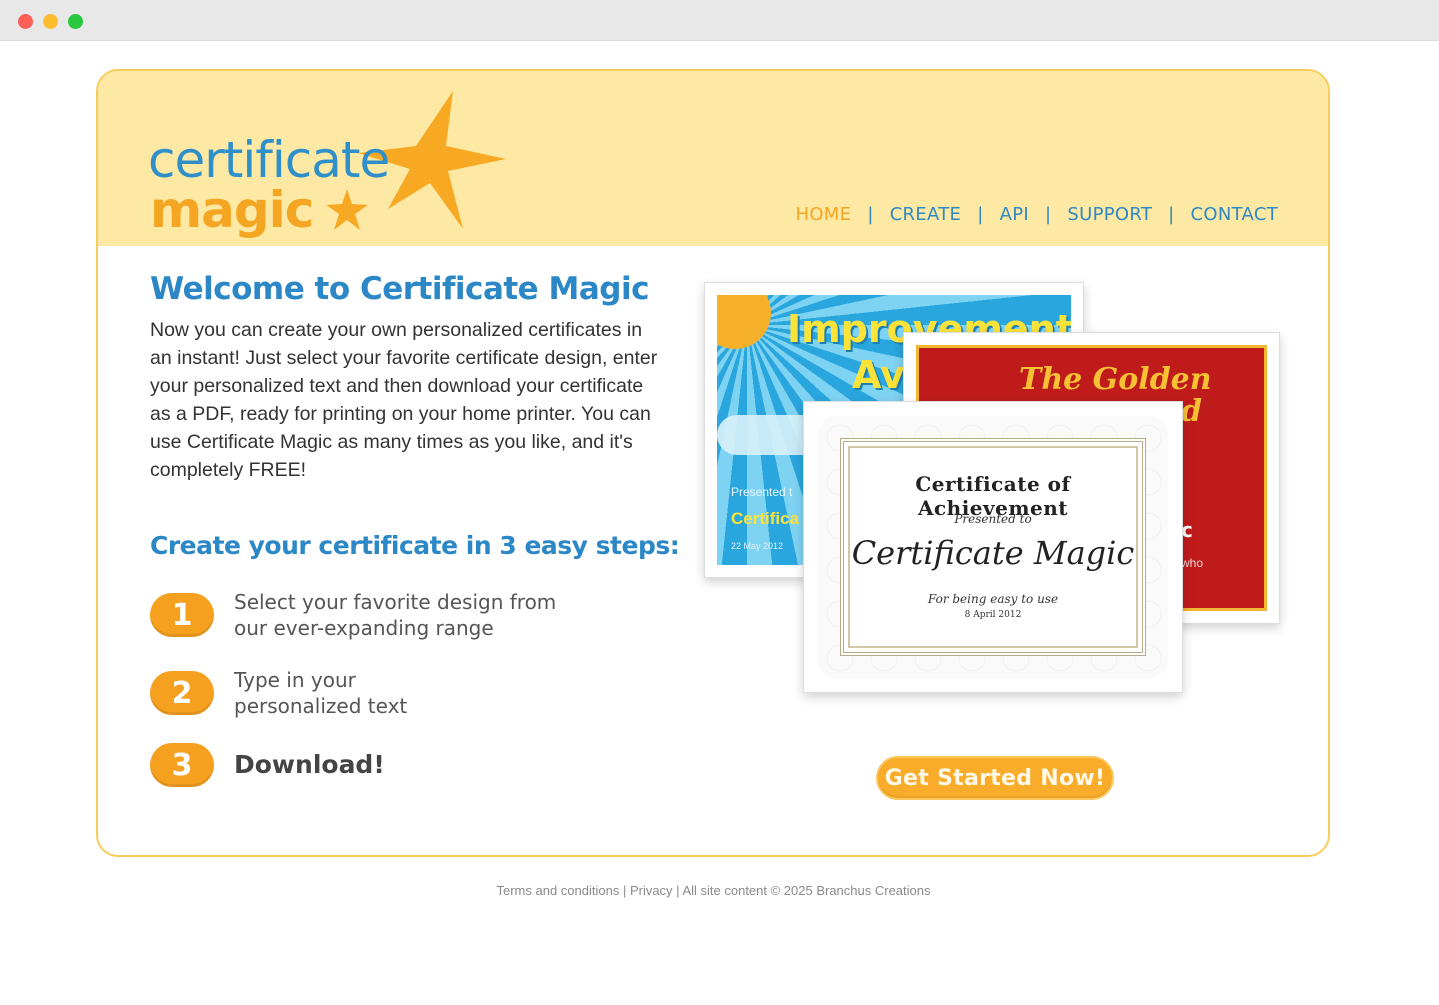 Image resolution: width=1439 pixels, height=1005 pixels. I want to click on cert1-date: 22 May 2012, so click(757, 546).